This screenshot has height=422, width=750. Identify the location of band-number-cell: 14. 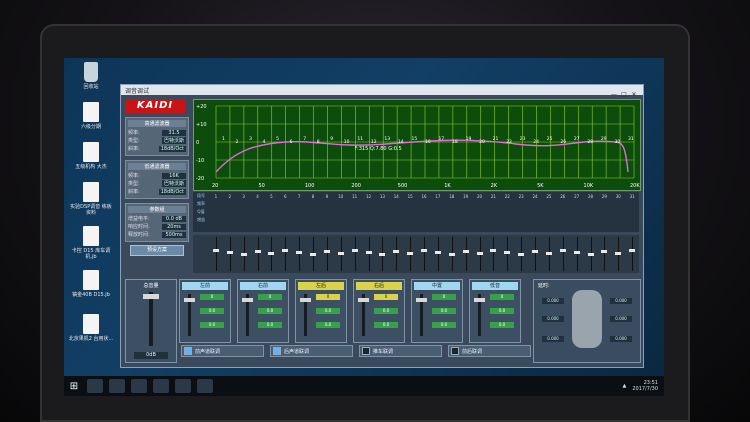
(396, 196).